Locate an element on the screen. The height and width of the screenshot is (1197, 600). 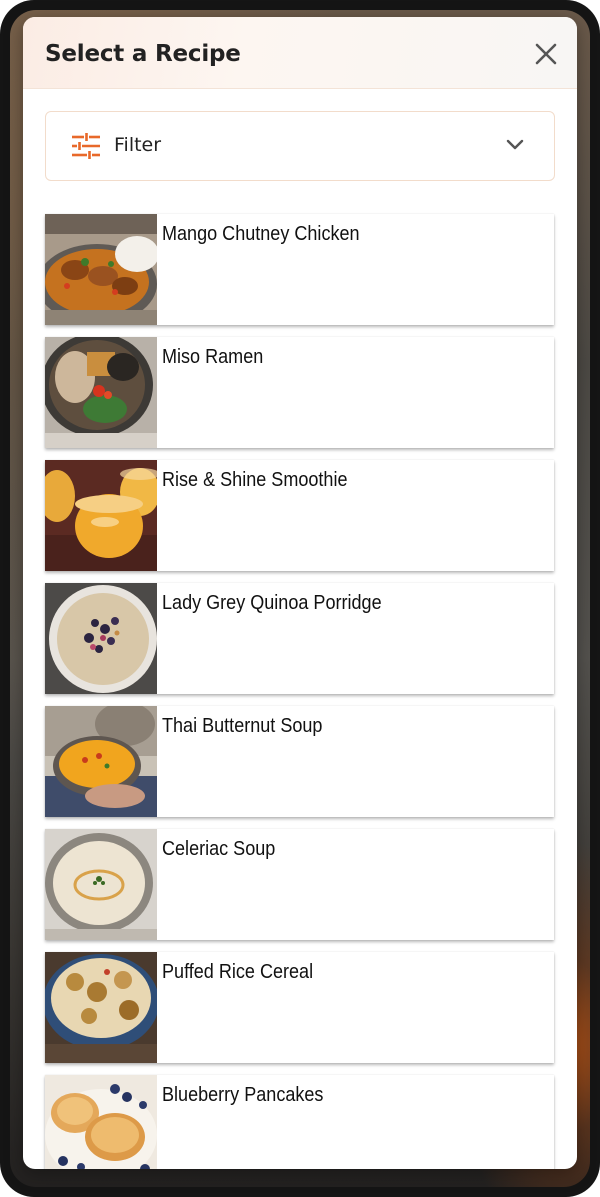
recipe-name: Miso Ramen is located at coordinates (213, 356).